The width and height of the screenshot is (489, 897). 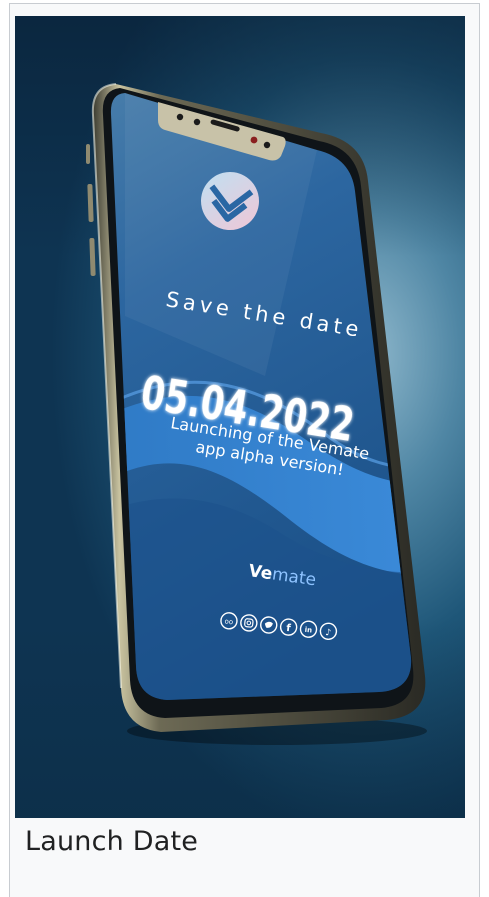 What do you see at coordinates (180, 117) in the screenshot?
I see `camera-dot` at bounding box center [180, 117].